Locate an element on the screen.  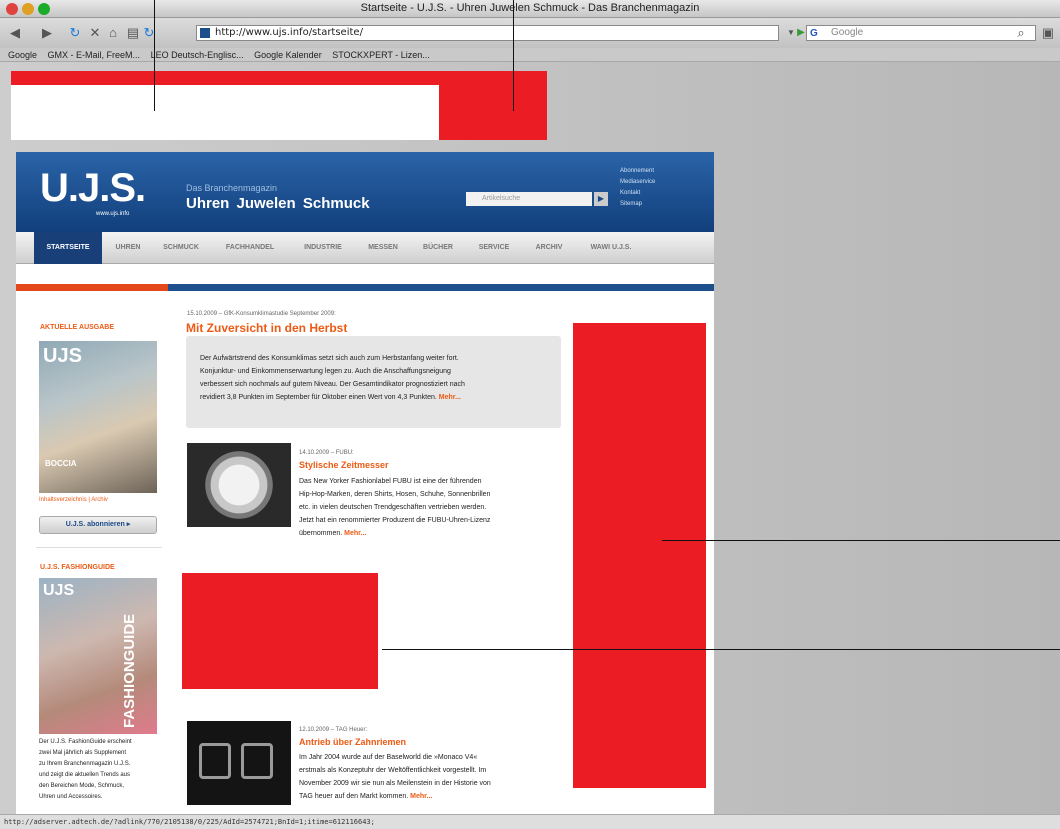
nav-startseite: STARTSEITE is located at coordinates (68, 248).